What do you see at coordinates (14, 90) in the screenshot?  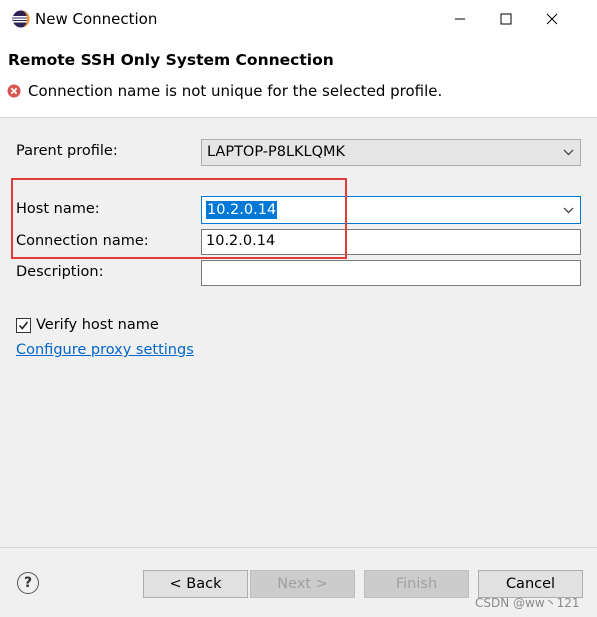 I see `error-icon` at bounding box center [14, 90].